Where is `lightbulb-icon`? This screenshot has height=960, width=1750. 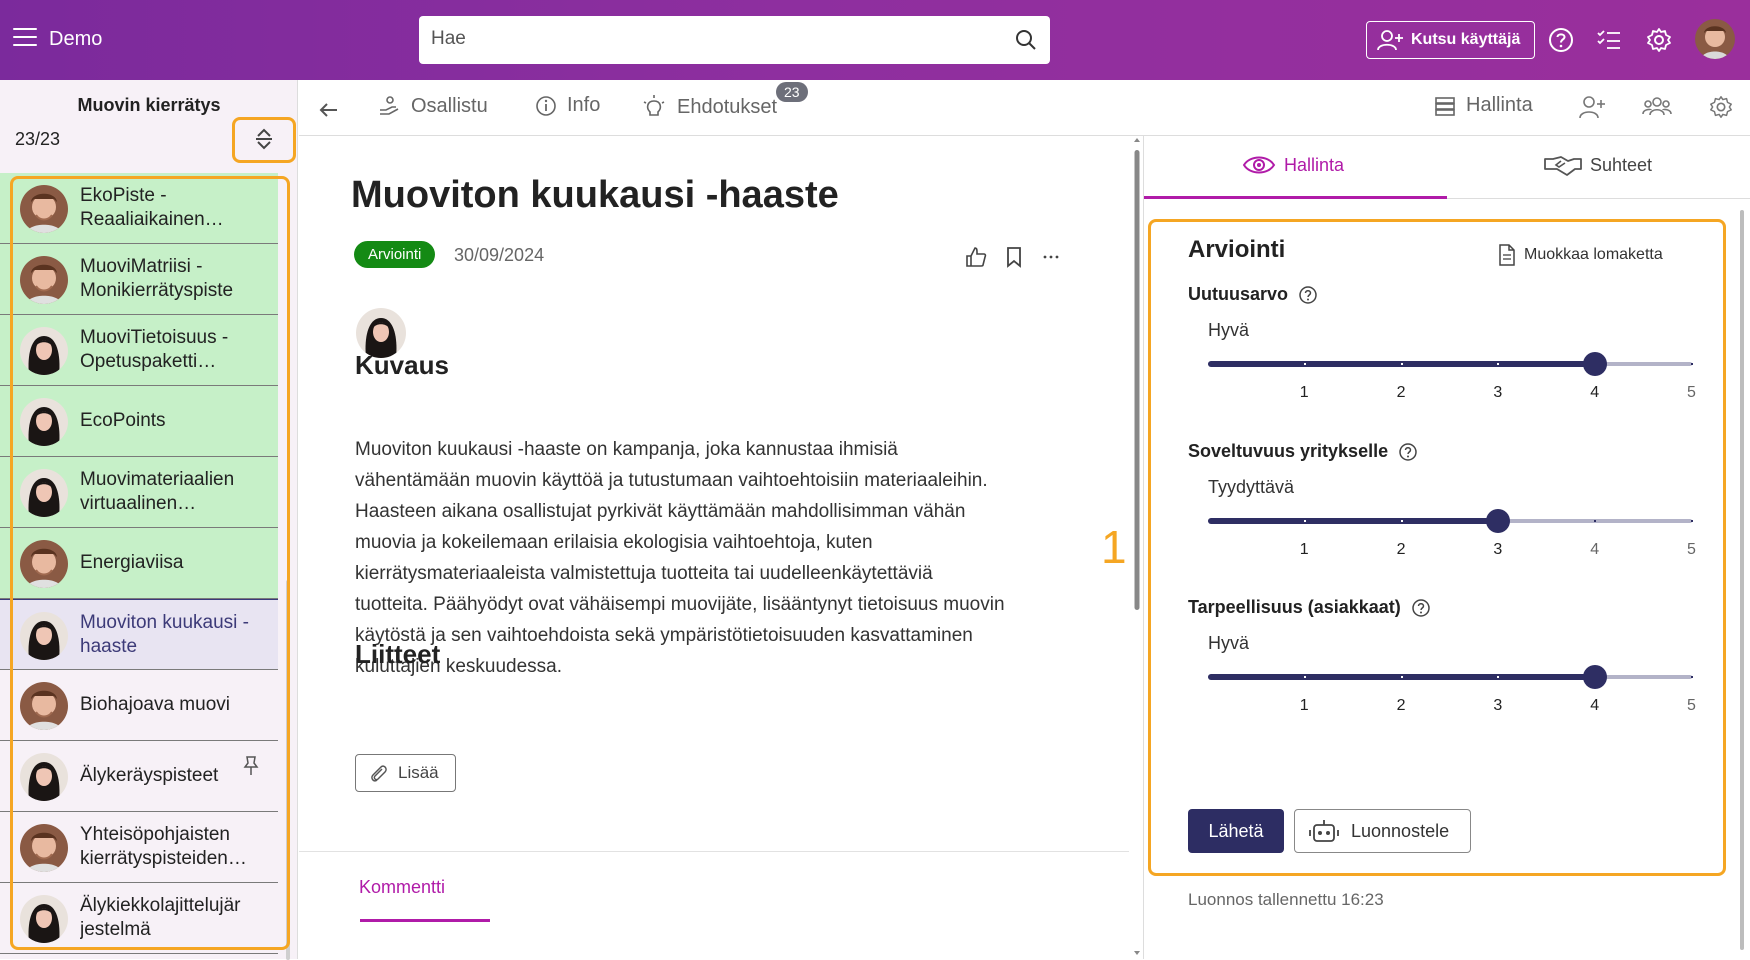 lightbulb-icon is located at coordinates (654, 105).